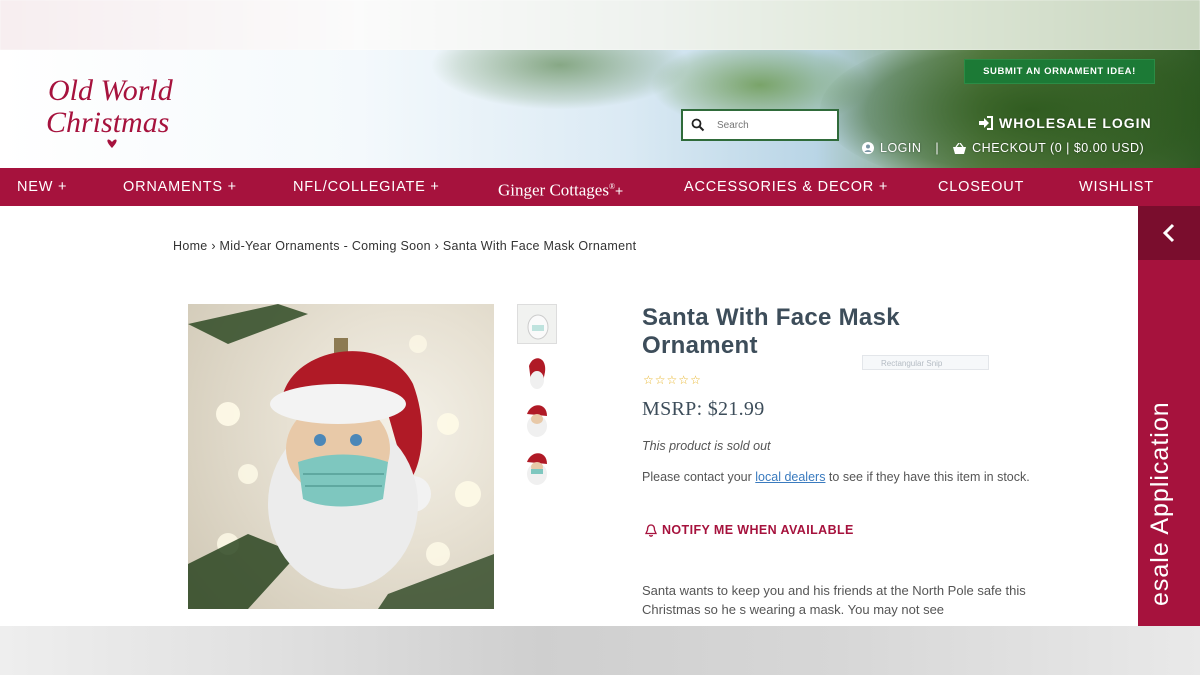 The height and width of the screenshot is (675, 1200). What do you see at coordinates (703, 409) in the screenshot?
I see `product-price: MSRP: $21.99` at bounding box center [703, 409].